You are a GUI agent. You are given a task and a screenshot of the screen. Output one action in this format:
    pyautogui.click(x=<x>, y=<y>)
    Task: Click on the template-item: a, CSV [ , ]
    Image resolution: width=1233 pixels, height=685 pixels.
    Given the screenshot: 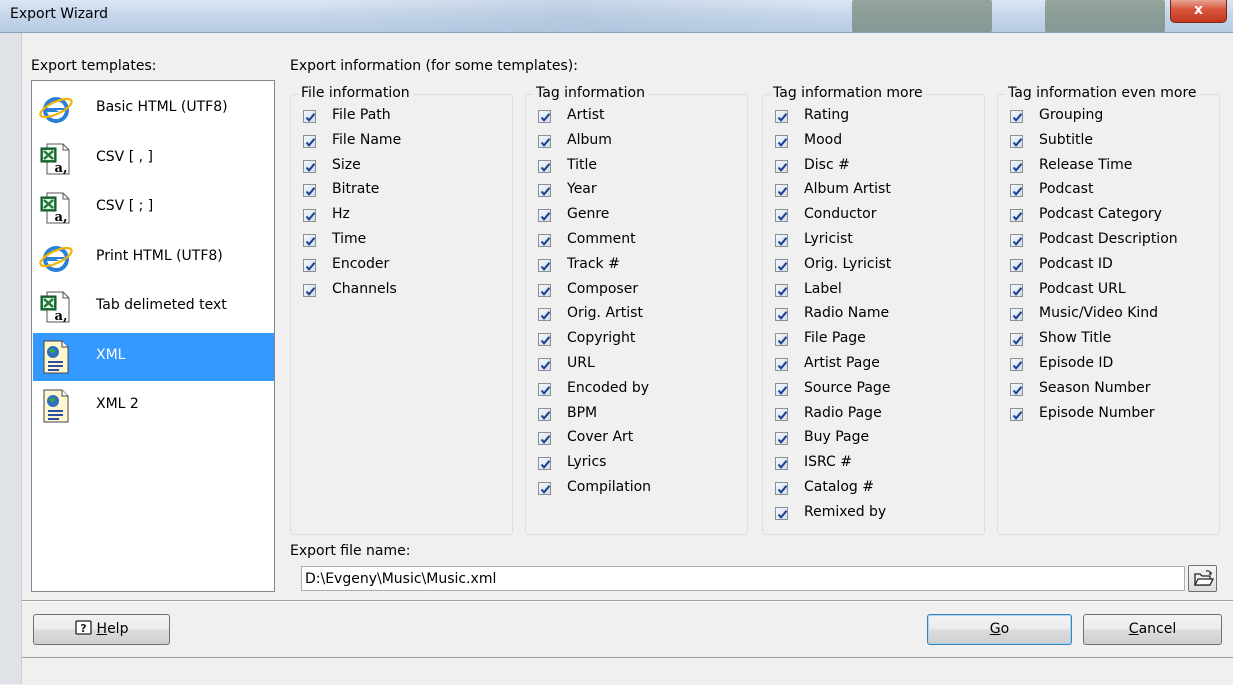 What is the action you would take?
    pyautogui.click(x=153, y=159)
    